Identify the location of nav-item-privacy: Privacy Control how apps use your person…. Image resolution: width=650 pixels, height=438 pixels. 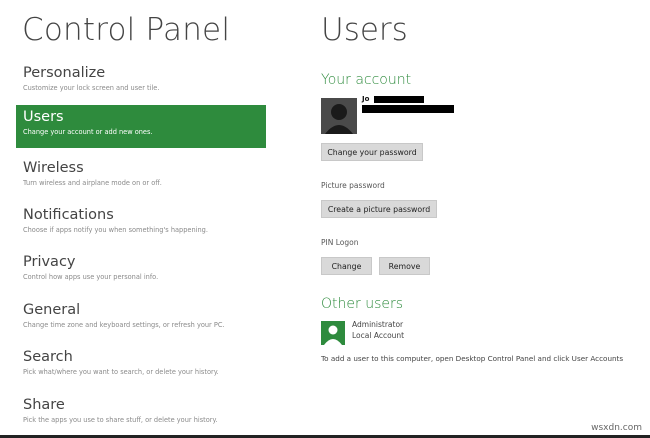
(141, 271).